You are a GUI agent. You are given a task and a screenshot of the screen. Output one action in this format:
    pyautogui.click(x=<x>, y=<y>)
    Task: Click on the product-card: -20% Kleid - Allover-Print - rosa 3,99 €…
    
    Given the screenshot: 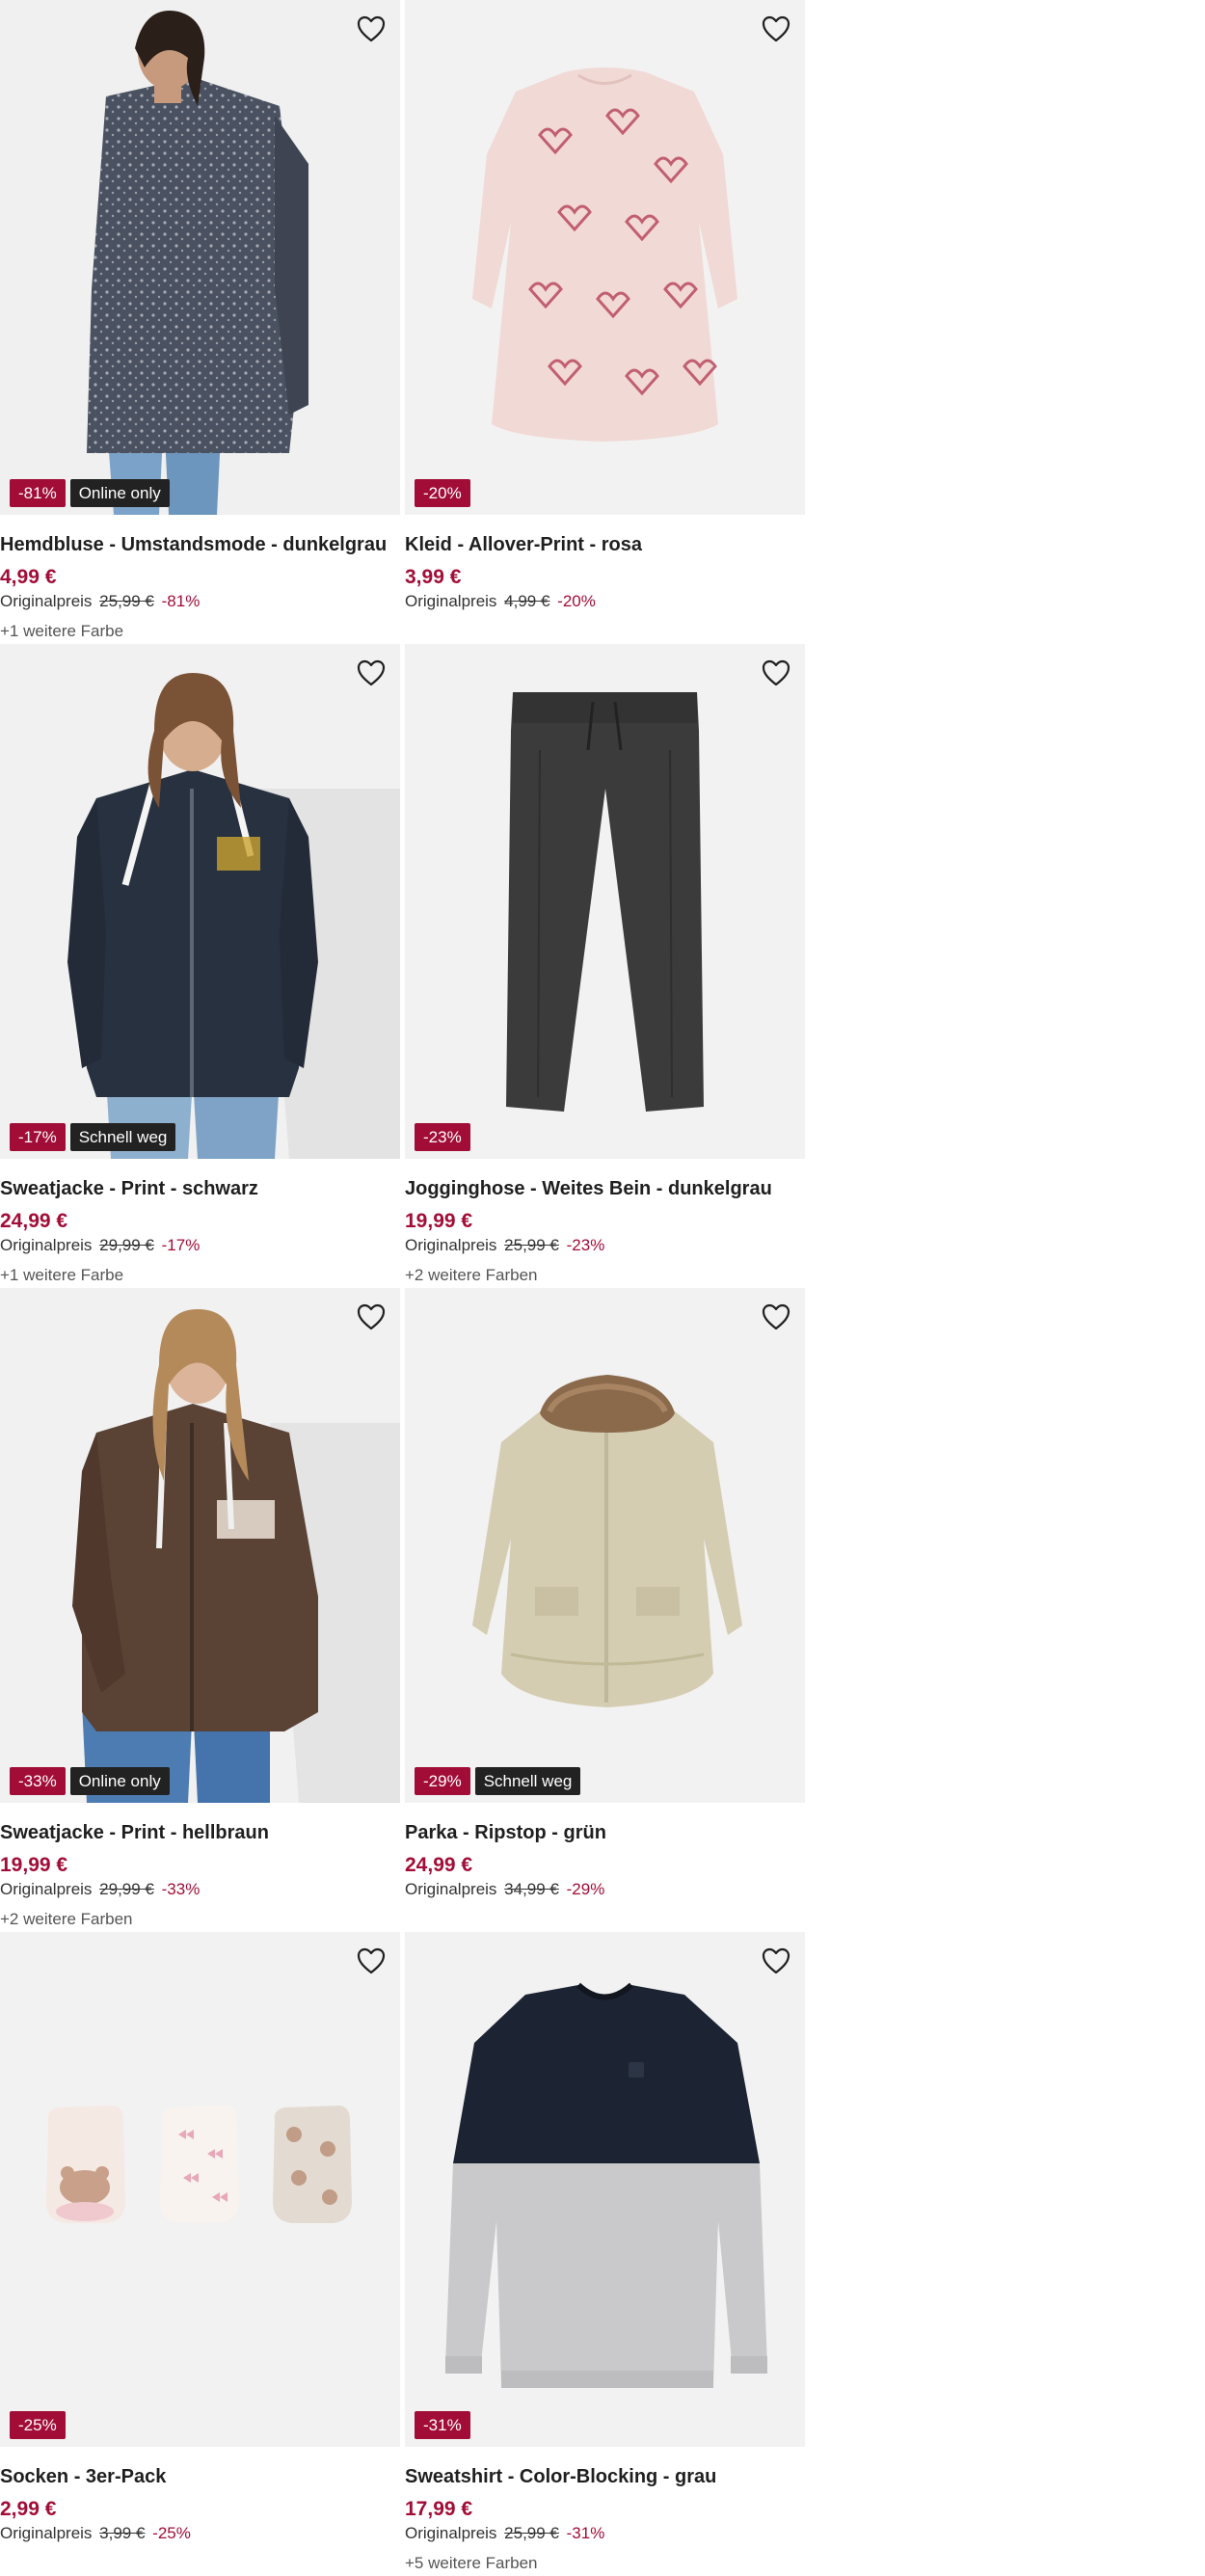 What is the action you would take?
    pyautogui.click(x=605, y=322)
    